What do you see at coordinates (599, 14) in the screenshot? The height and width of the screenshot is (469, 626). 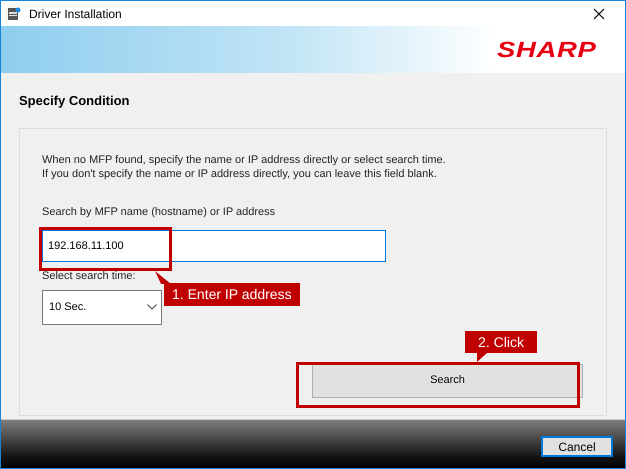 I see `close-icon` at bounding box center [599, 14].